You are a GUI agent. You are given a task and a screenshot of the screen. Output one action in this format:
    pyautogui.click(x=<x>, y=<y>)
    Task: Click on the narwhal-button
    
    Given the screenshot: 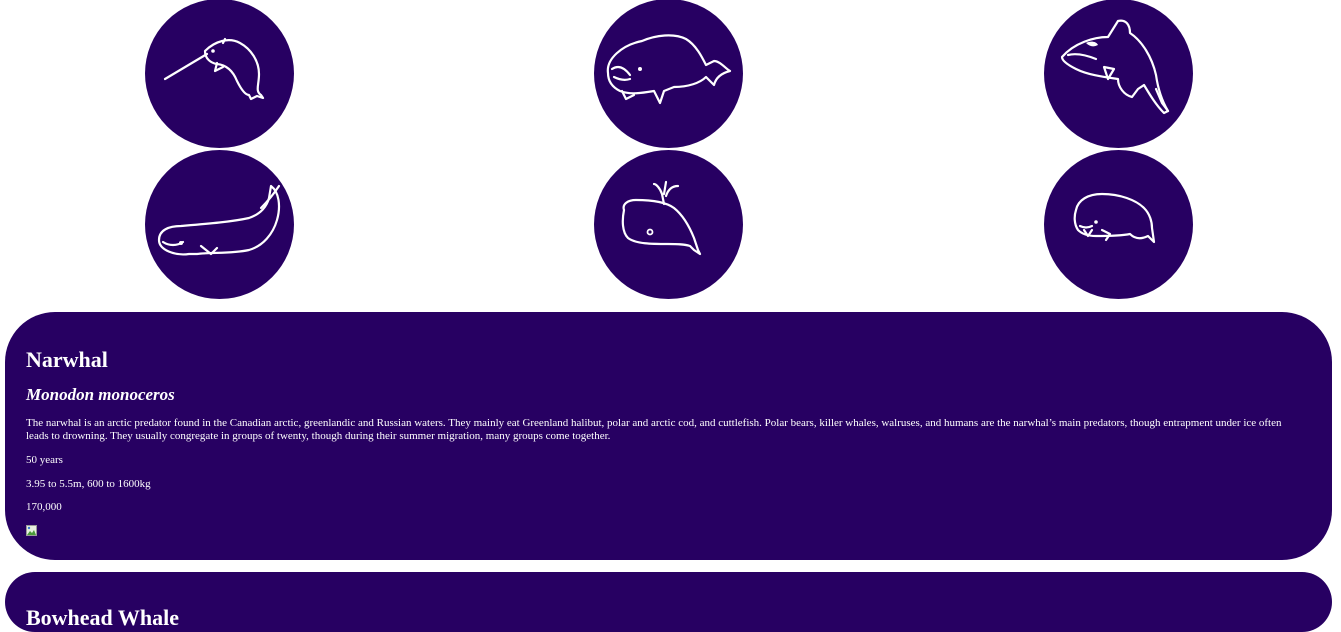 What is the action you would take?
    pyautogui.click(x=219, y=74)
    